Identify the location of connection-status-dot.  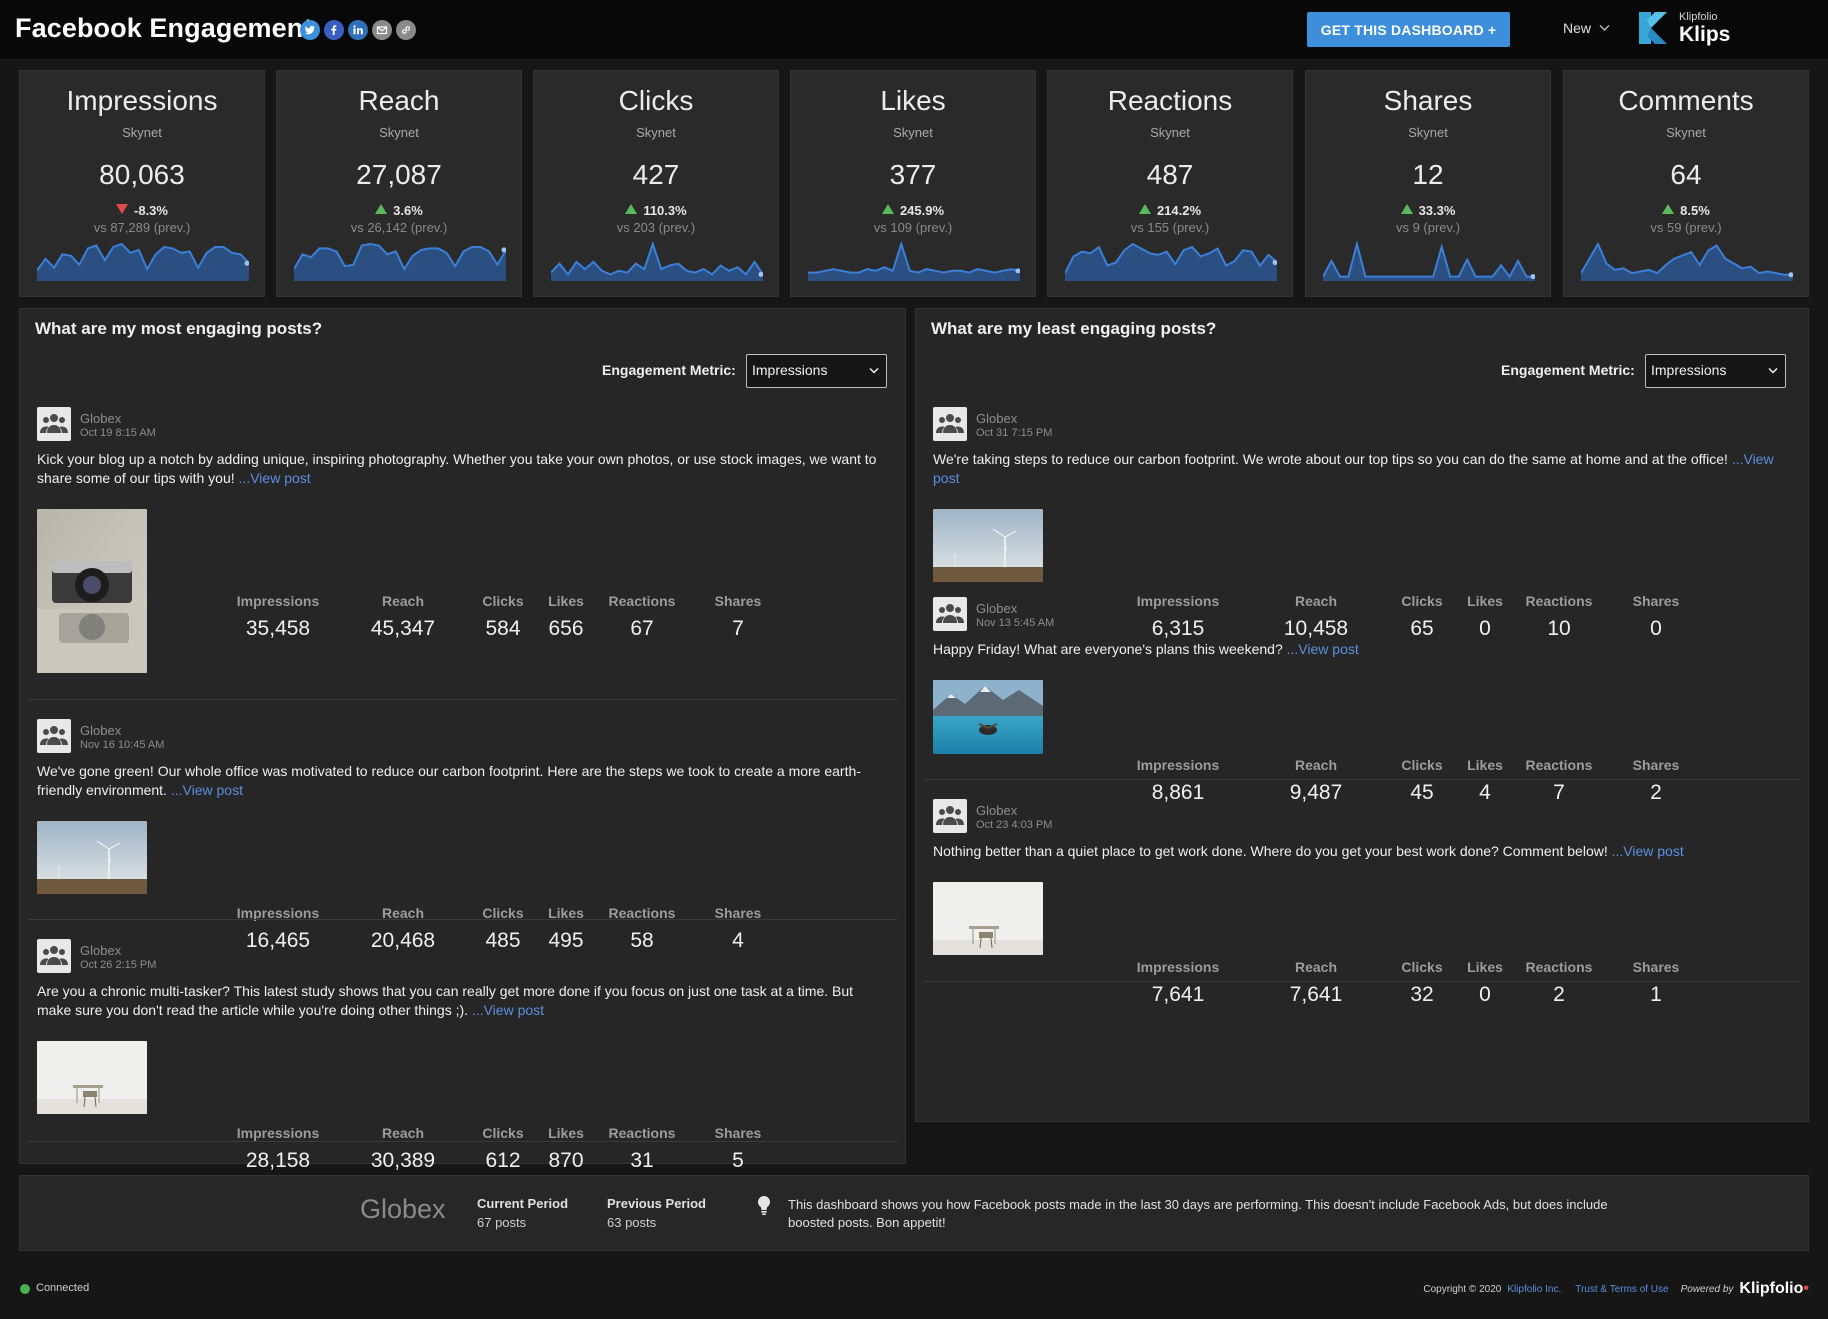
(25, 1289).